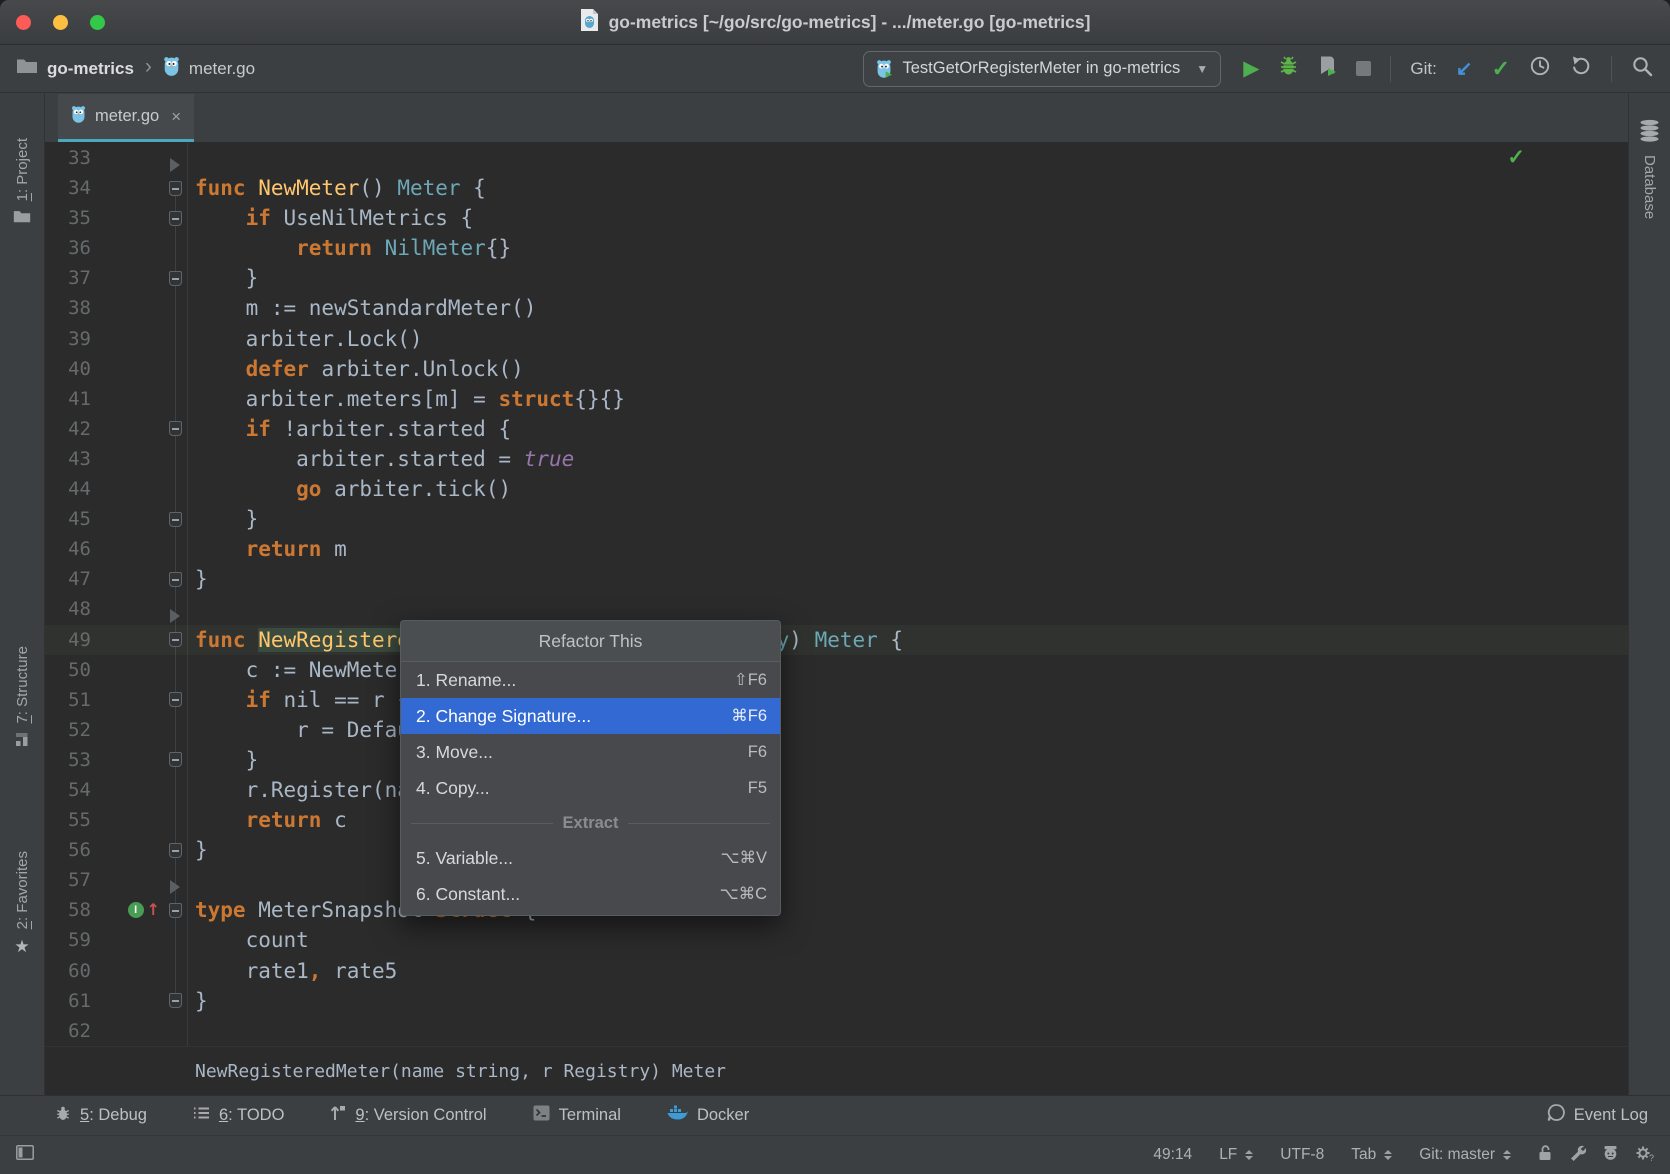 This screenshot has width=1670, height=1174. Describe the element at coordinates (23, 22) in the screenshot. I see `close-window-button` at that location.